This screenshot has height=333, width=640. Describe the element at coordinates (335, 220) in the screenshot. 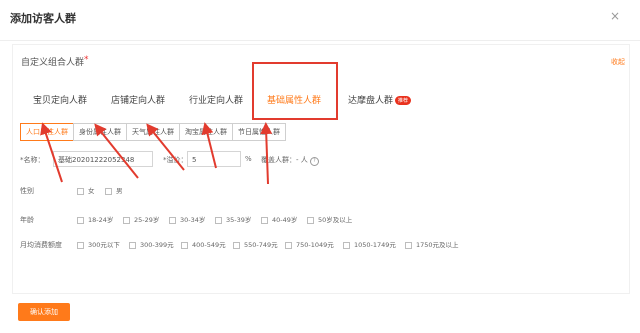

I see `option-label: 50岁及以上` at that location.